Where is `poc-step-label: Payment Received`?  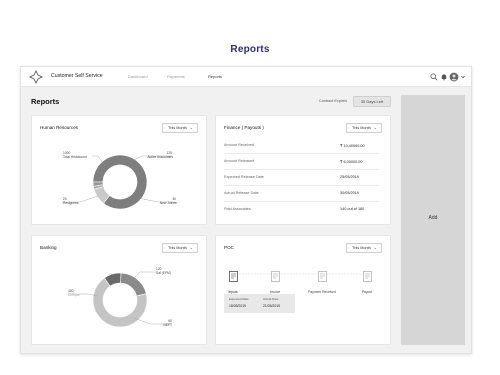 poc-step-label: Payment Received is located at coordinates (322, 292).